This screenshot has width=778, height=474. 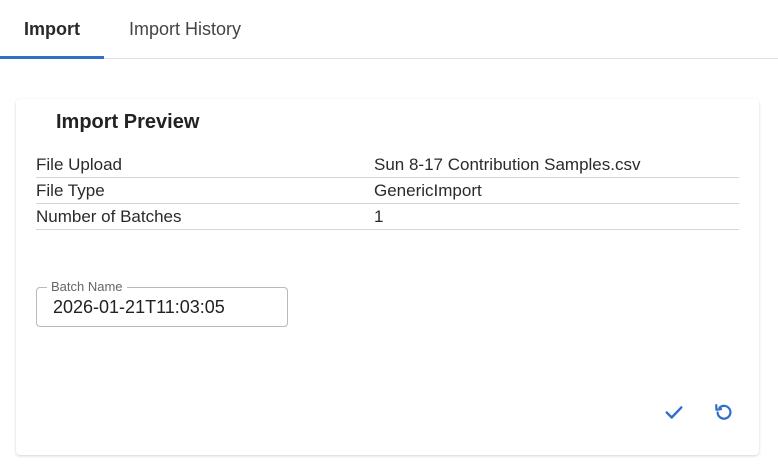 I want to click on detail-row-number-of-batches: Number of Batches 1, so click(x=387, y=217).